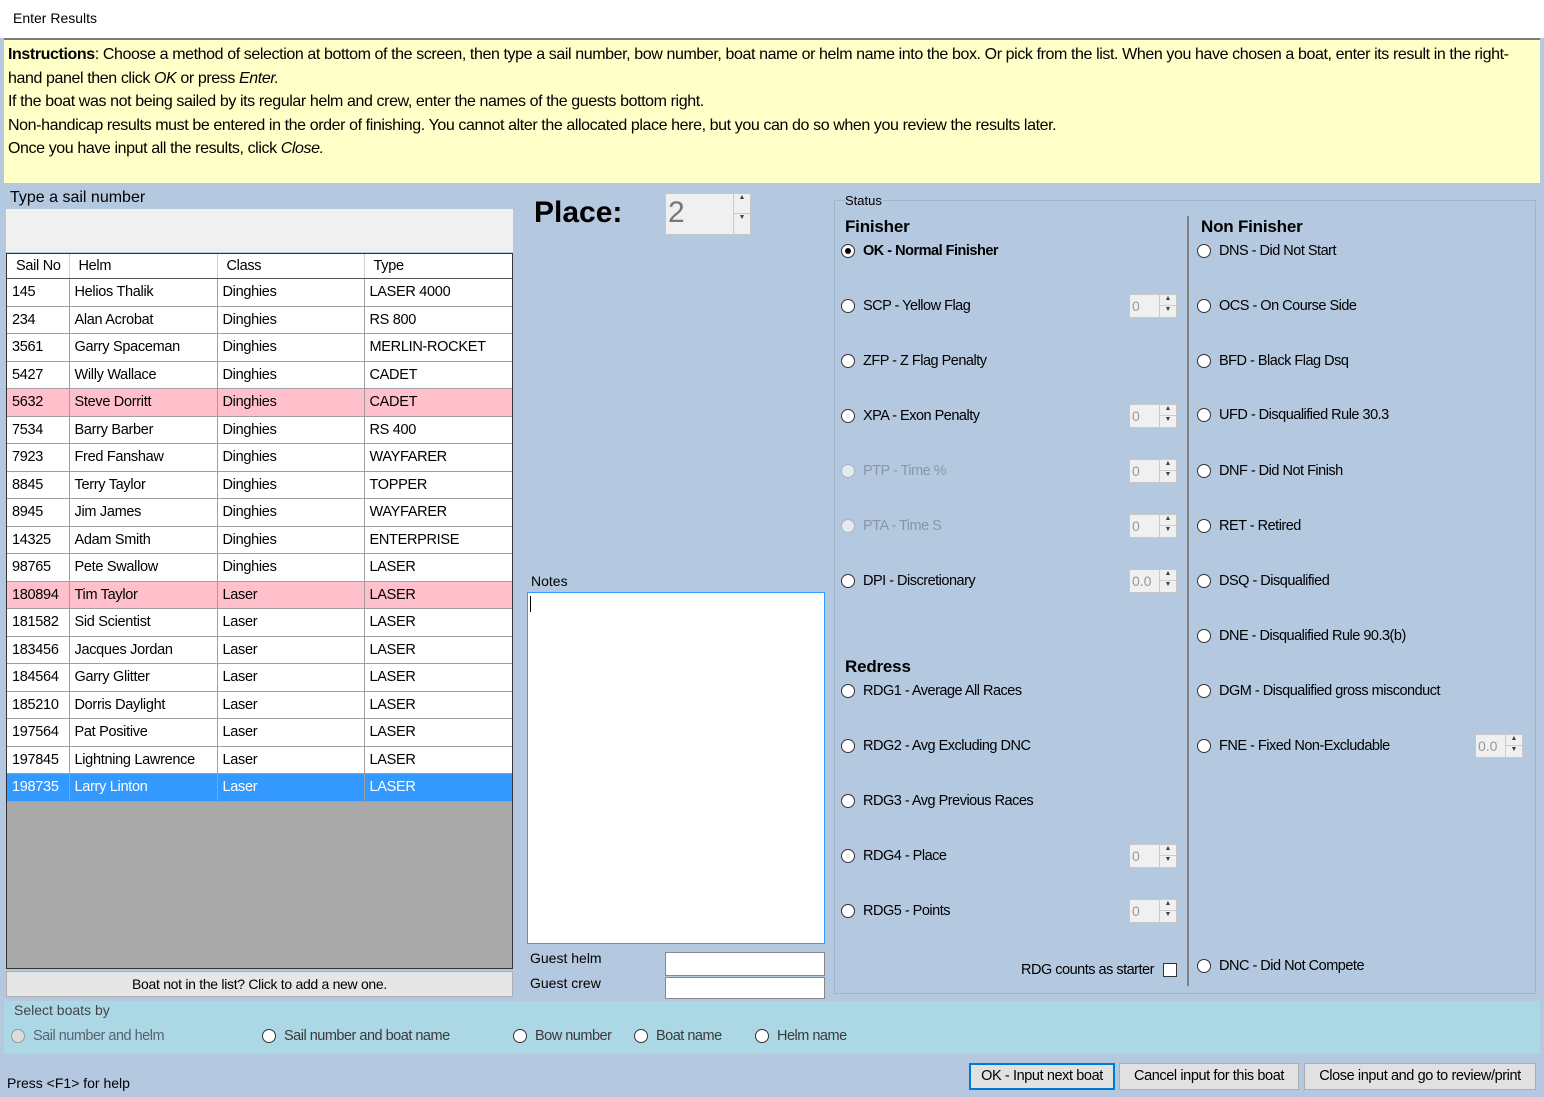  Describe the element at coordinates (38, 595) in the screenshot. I see `cell-sail: 180894` at that location.